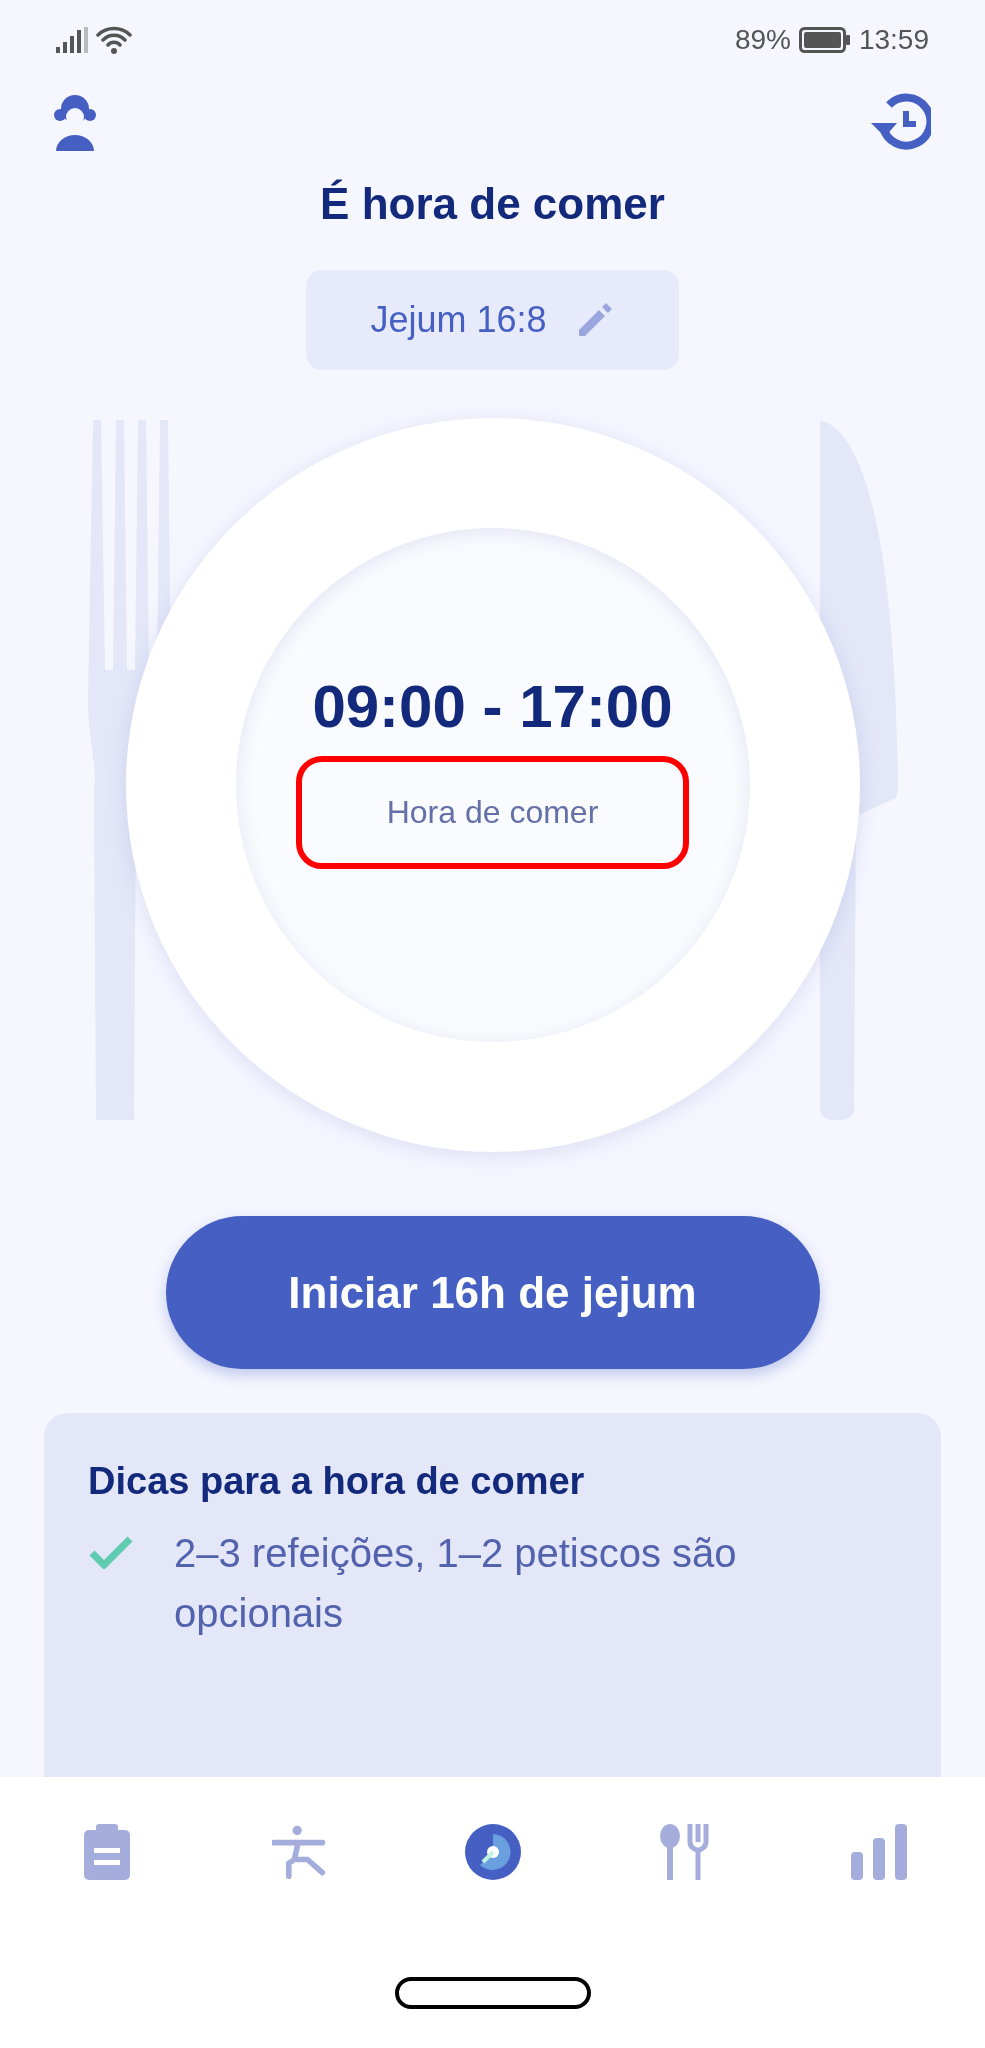 This screenshot has height=2048, width=985. Describe the element at coordinates (492, 812) in the screenshot. I see `window-label: Hora de comer` at that location.